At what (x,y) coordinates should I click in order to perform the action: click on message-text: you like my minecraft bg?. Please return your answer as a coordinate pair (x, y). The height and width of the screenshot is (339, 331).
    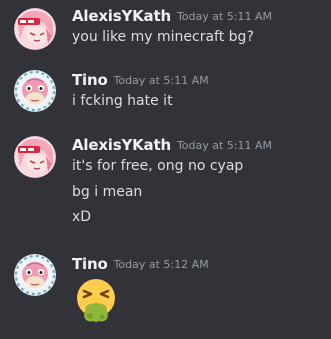
    Looking at the image, I should click on (163, 37).